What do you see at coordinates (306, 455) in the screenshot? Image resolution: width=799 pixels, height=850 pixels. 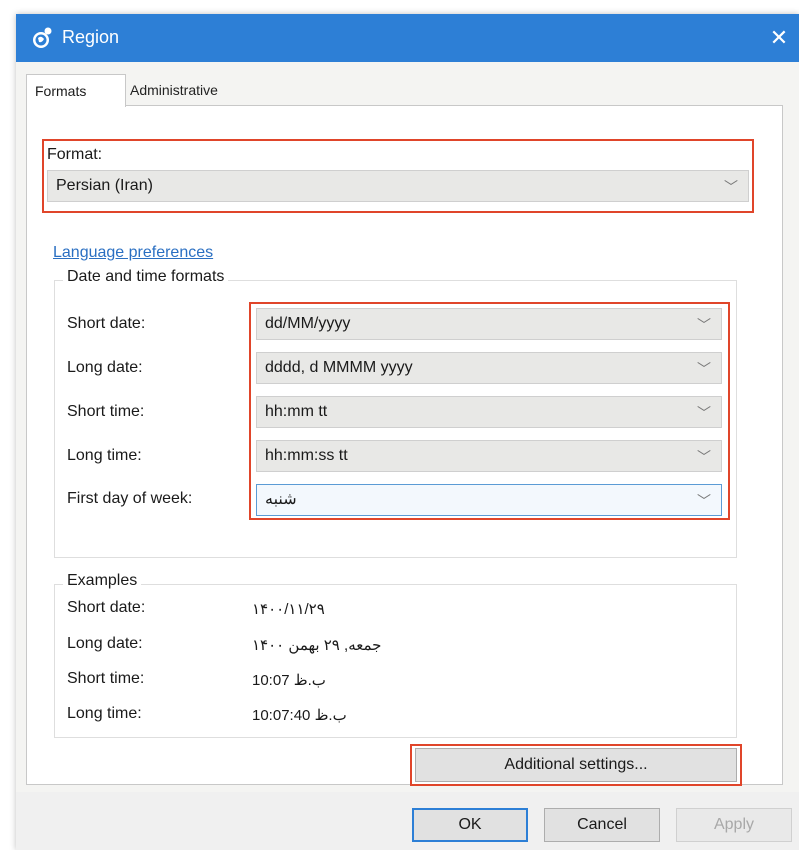 I see `long-time-value: hh:mm:ss tt` at bounding box center [306, 455].